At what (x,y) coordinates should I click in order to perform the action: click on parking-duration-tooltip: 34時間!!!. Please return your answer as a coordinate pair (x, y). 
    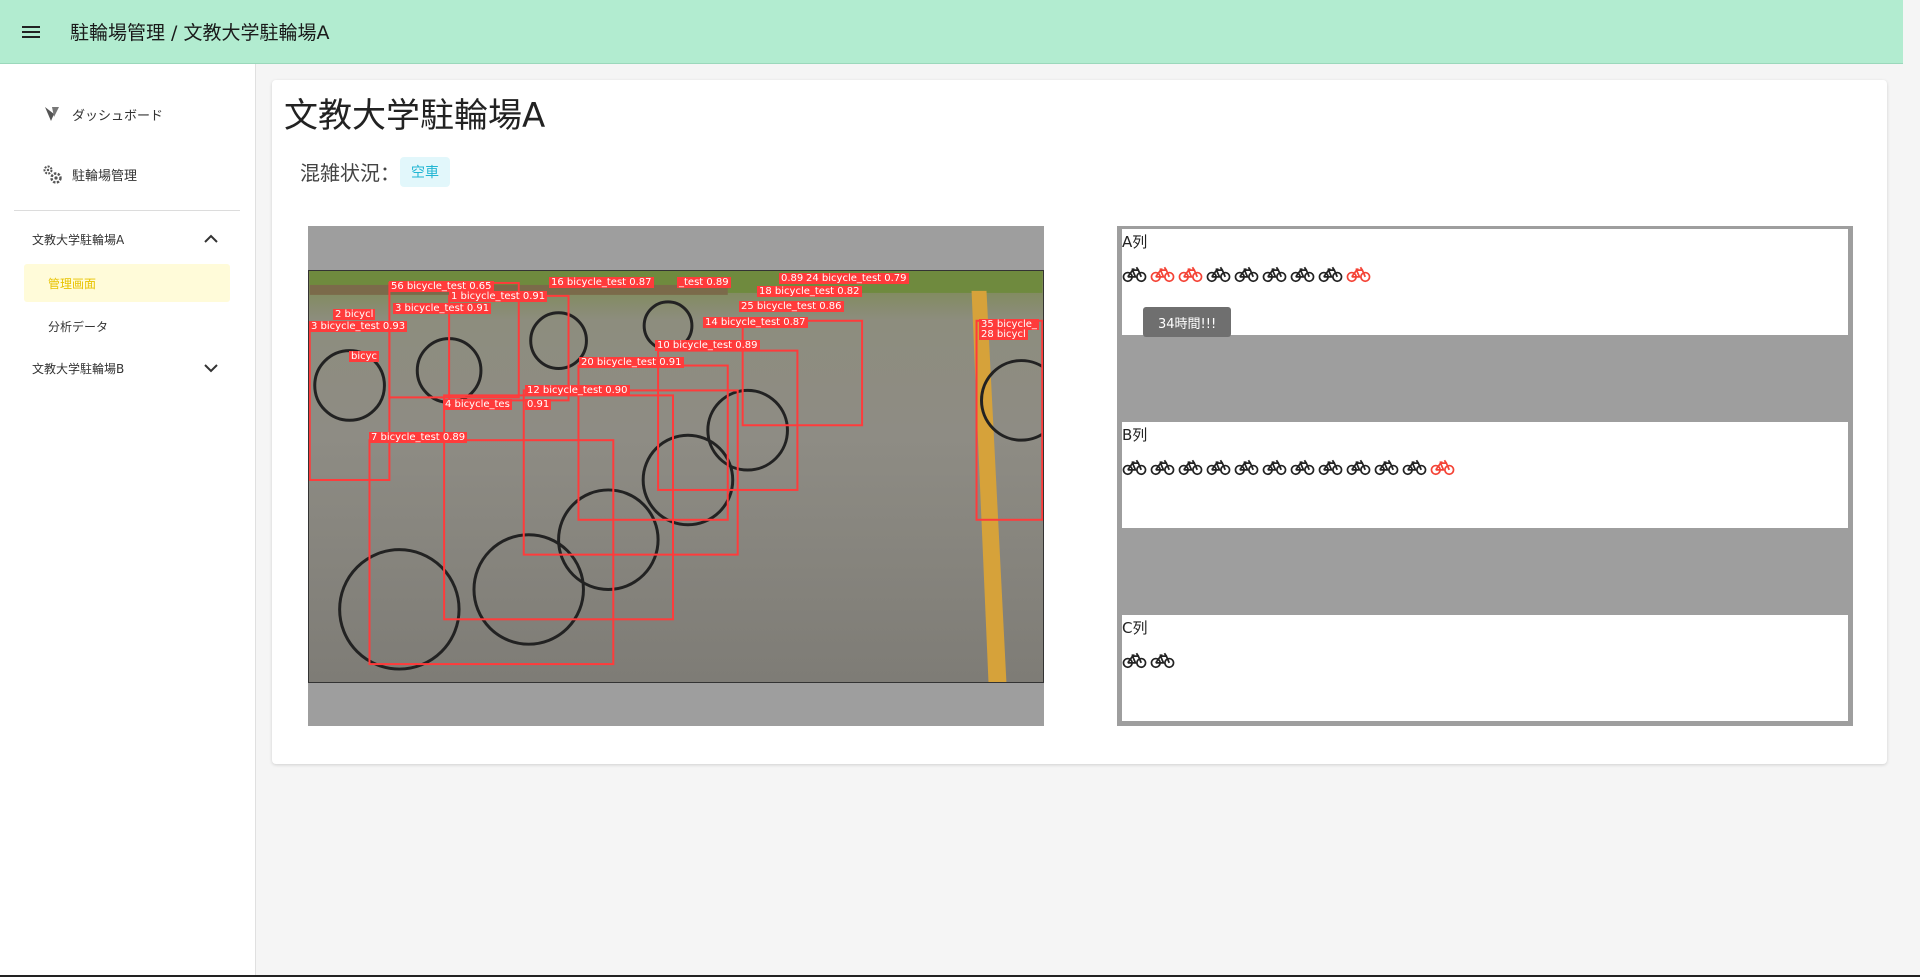
    Looking at the image, I should click on (1187, 322).